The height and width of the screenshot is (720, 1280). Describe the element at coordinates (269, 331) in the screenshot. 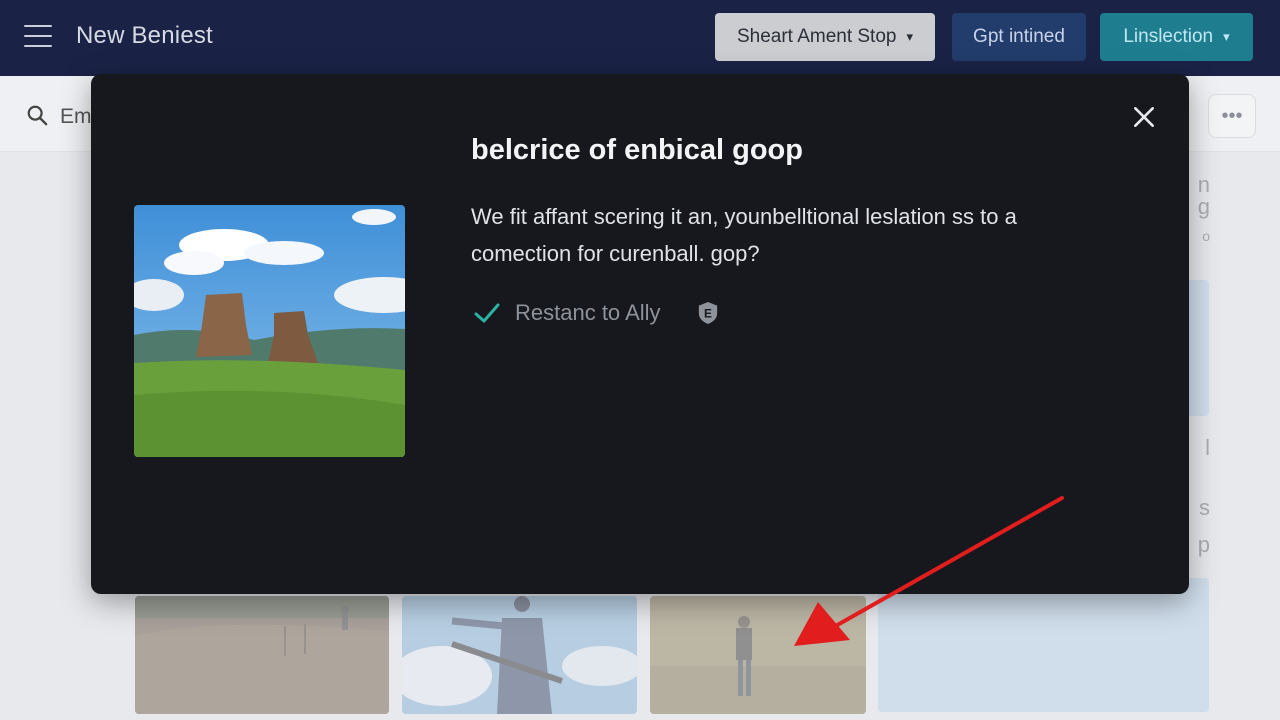

I see `modal-landscape-image` at that location.